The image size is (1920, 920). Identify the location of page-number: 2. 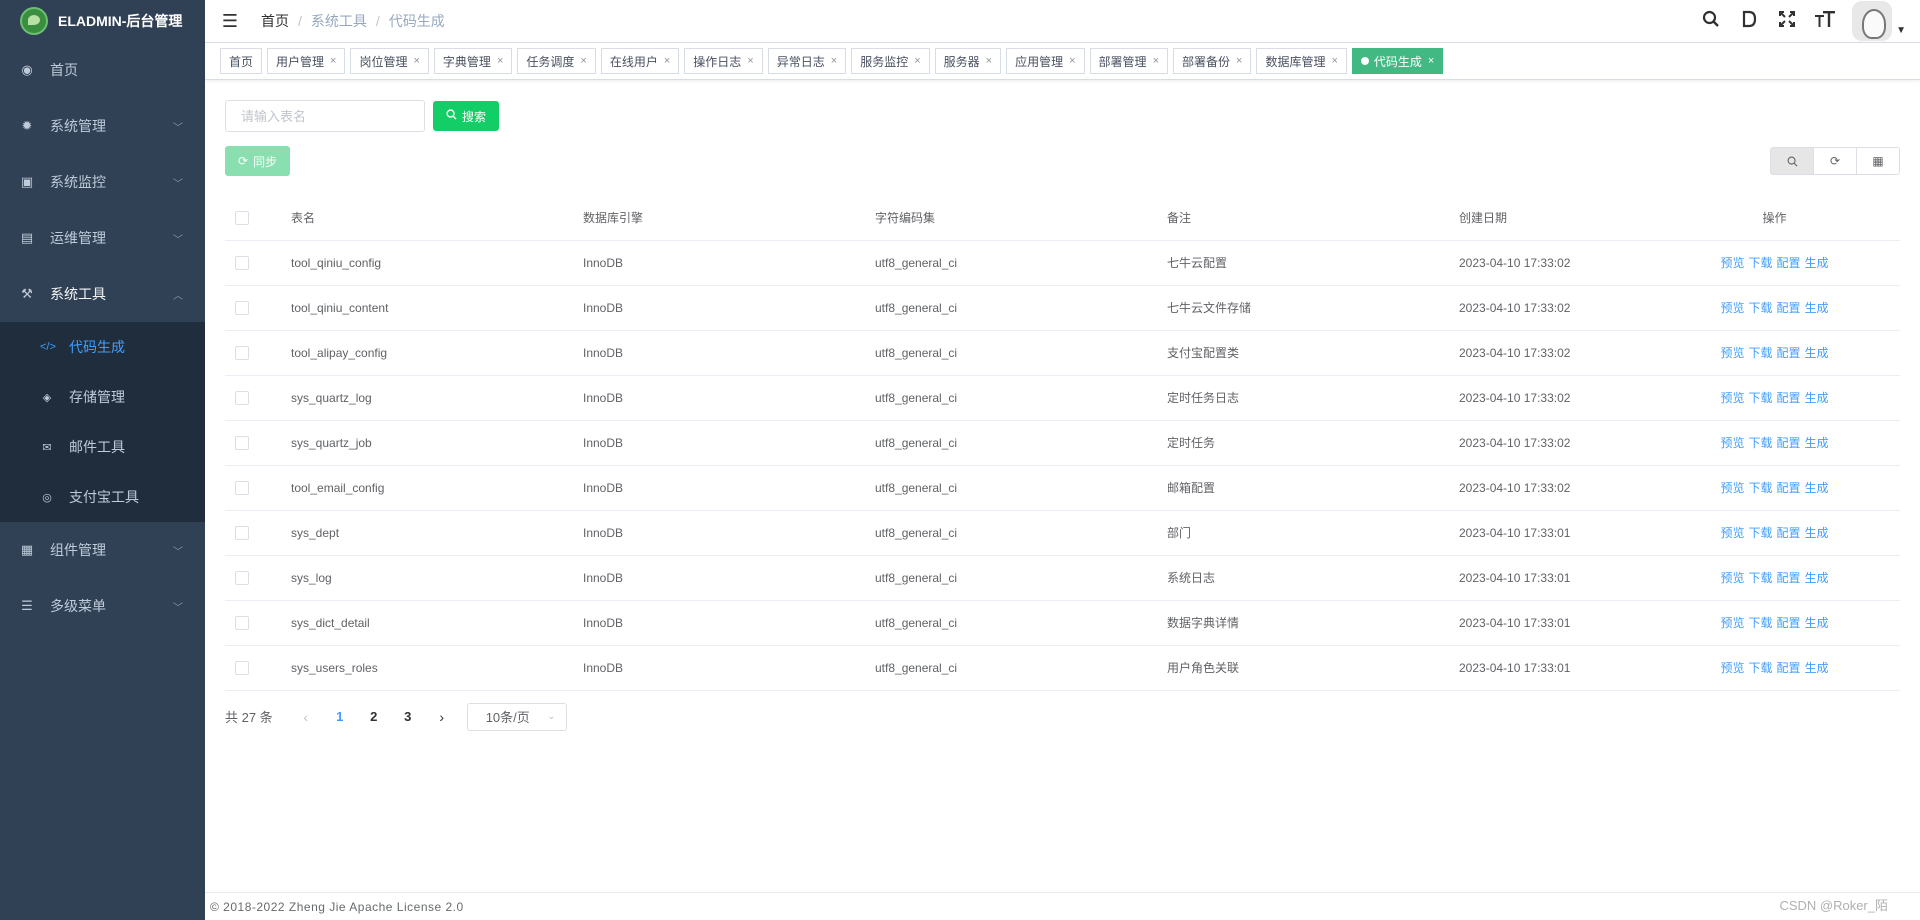
(374, 716).